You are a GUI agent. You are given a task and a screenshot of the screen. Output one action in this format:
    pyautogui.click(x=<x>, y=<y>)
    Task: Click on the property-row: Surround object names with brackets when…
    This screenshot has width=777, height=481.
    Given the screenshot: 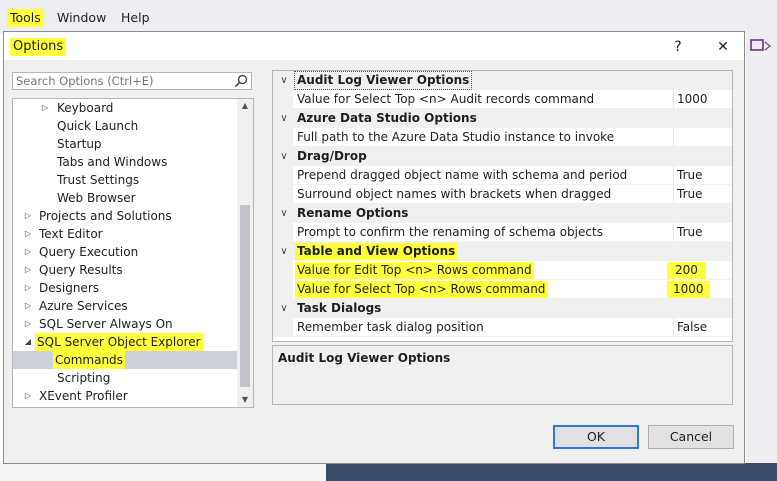 What is the action you would take?
    pyautogui.click(x=502, y=194)
    